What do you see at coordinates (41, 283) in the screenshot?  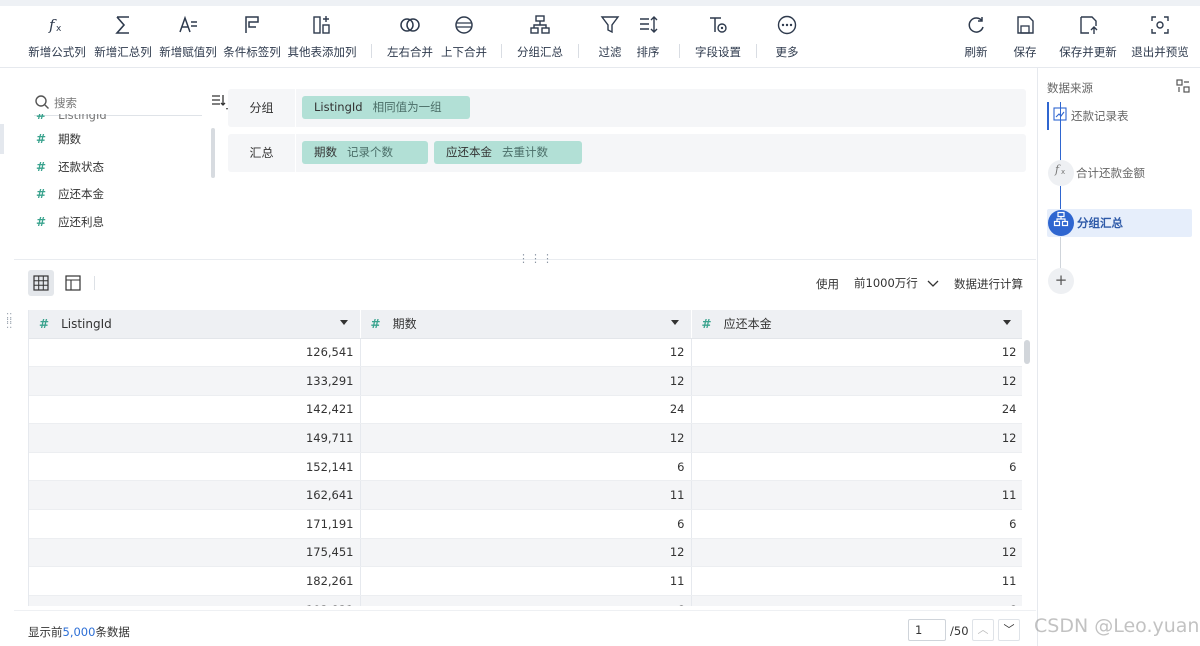 I see `grid-view-button` at bounding box center [41, 283].